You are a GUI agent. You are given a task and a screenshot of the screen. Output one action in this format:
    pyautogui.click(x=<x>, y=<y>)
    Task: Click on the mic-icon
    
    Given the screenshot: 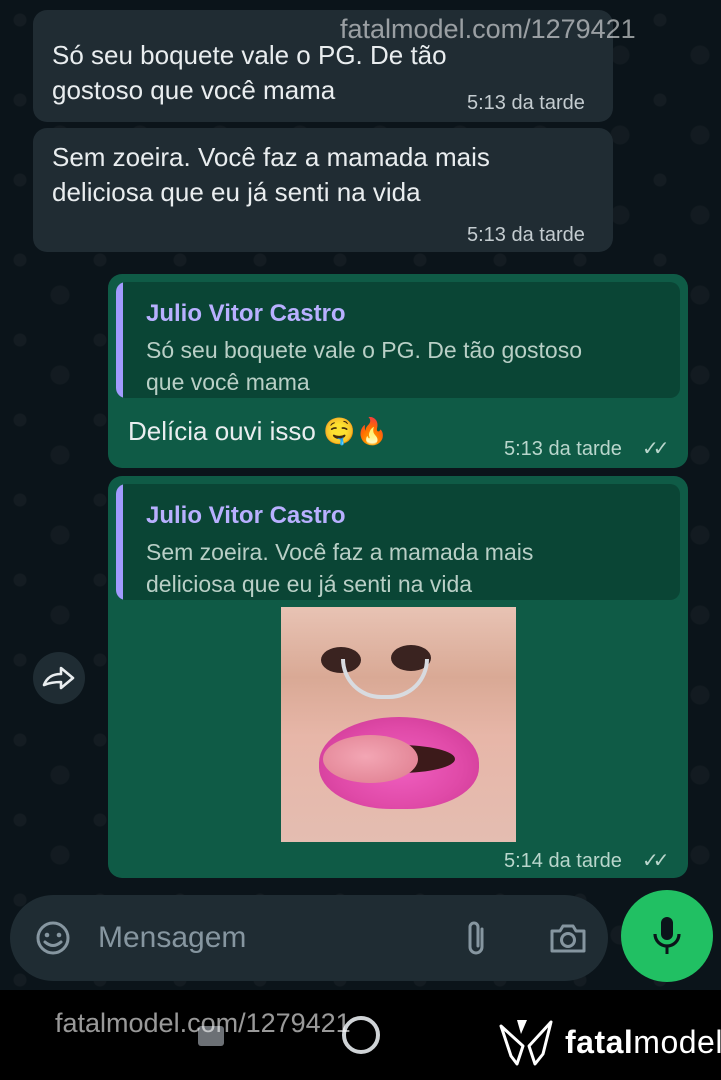 What is the action you would take?
    pyautogui.click(x=667, y=935)
    